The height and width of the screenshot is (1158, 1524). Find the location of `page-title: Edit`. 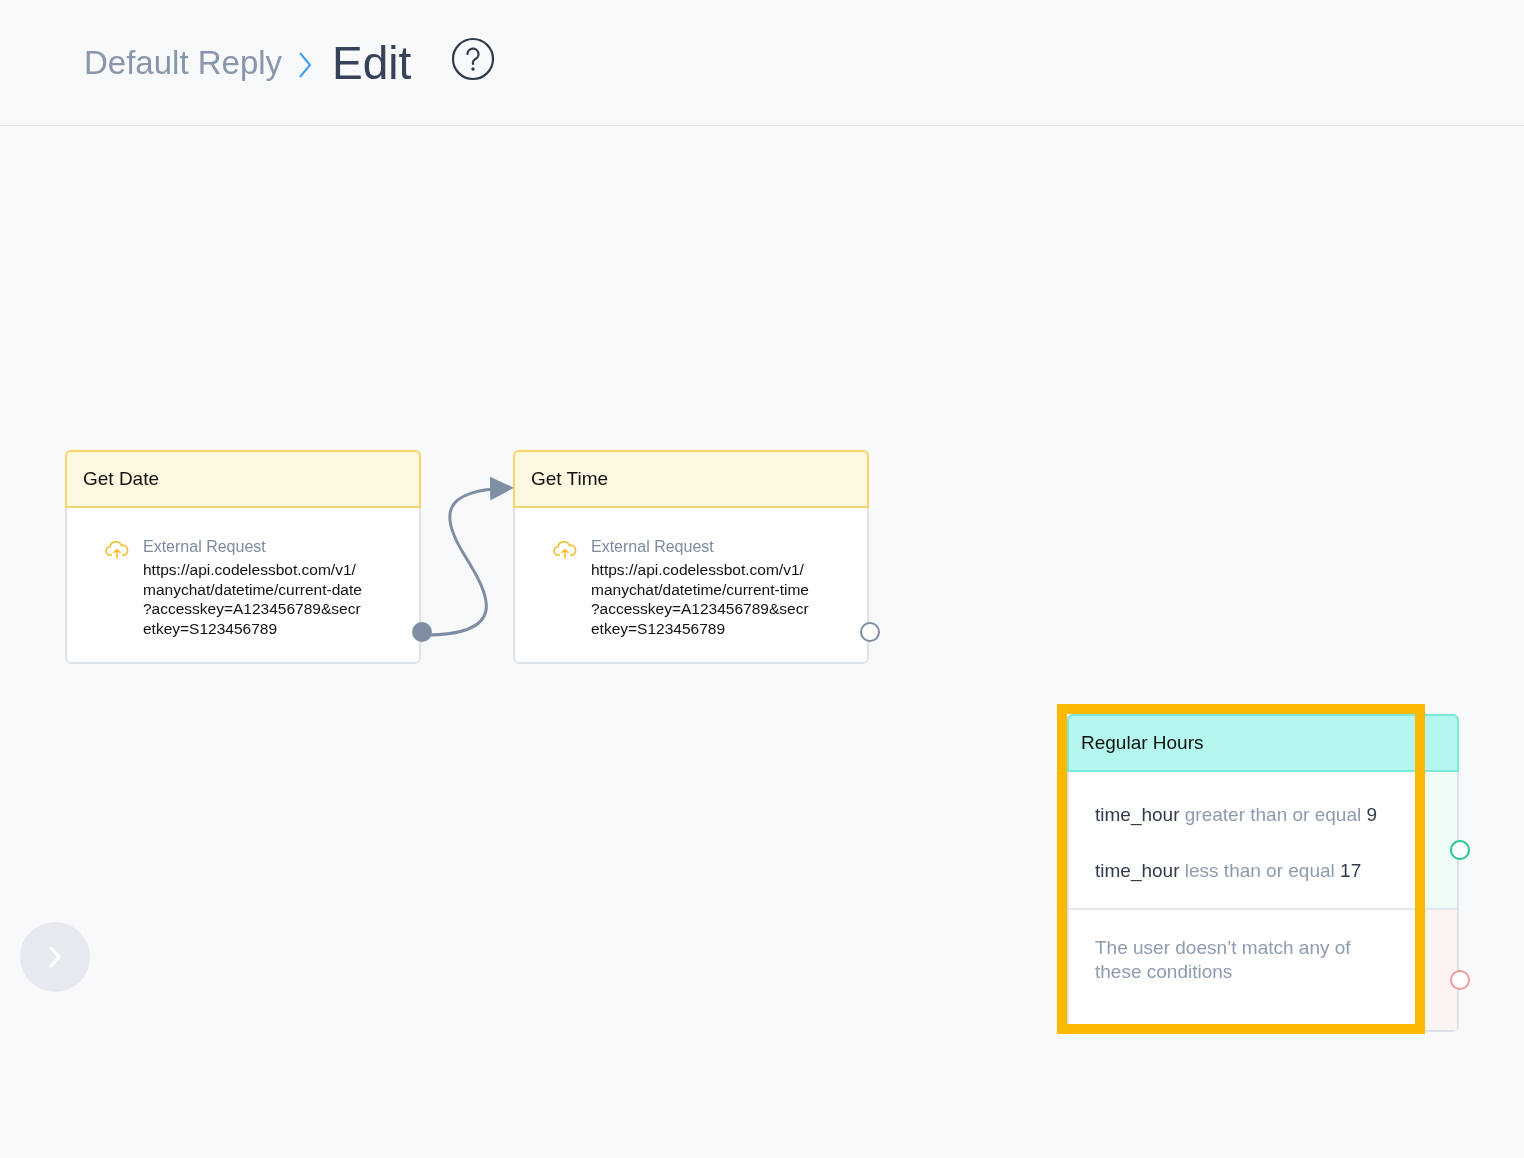

page-title: Edit is located at coordinates (372, 62).